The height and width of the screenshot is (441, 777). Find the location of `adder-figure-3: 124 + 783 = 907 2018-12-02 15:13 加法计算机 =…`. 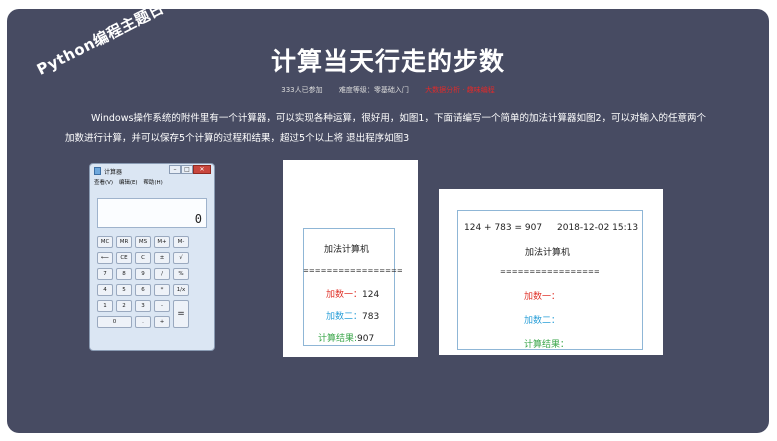

adder-figure-3: 124 + 783 = 907 2018-12-02 15:13 加法计算机 =… is located at coordinates (551, 272).